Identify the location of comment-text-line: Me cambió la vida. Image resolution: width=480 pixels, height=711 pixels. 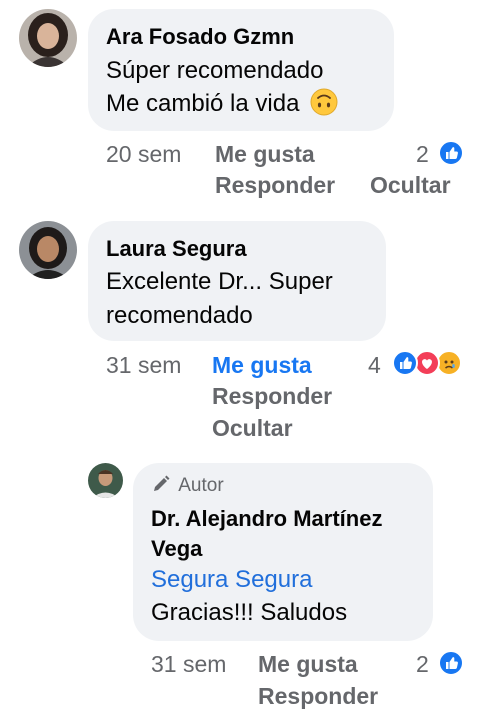
(222, 106).